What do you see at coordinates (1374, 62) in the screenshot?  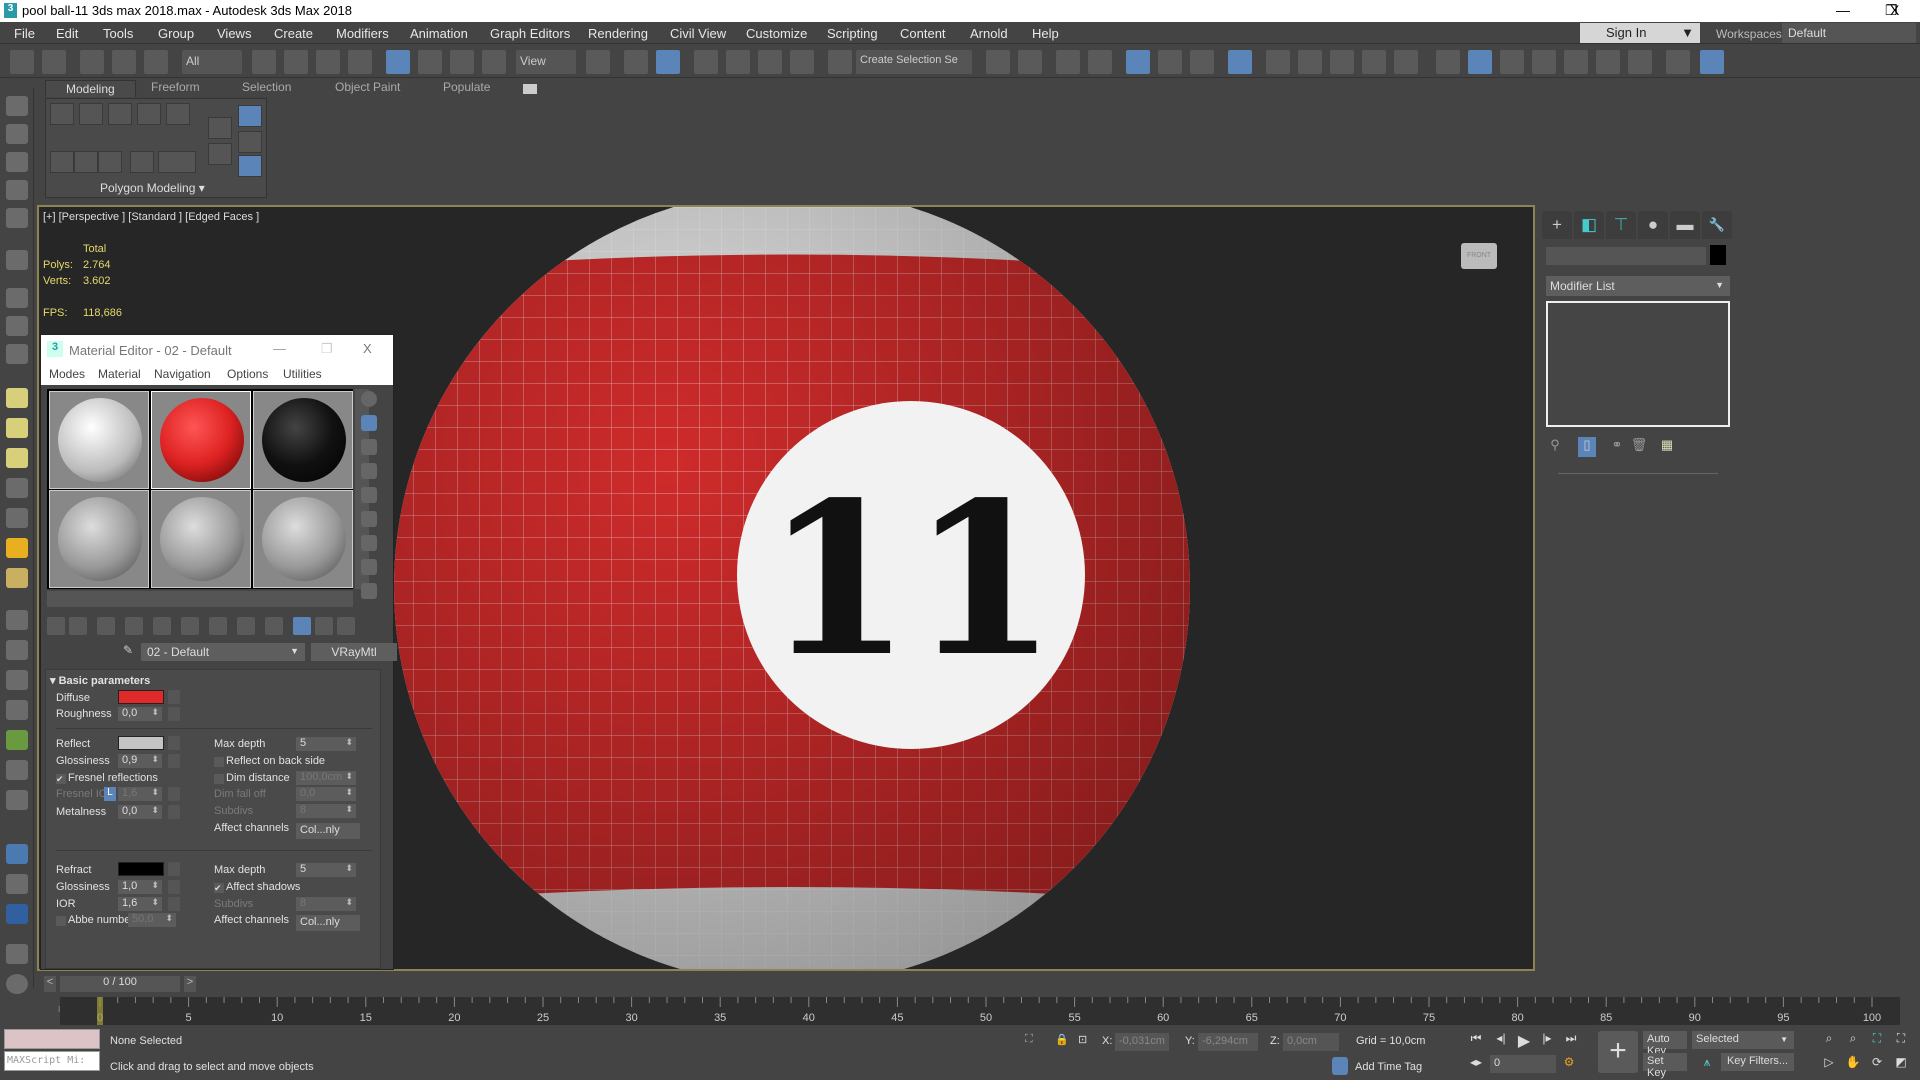 I see `render-cloud-icon` at bounding box center [1374, 62].